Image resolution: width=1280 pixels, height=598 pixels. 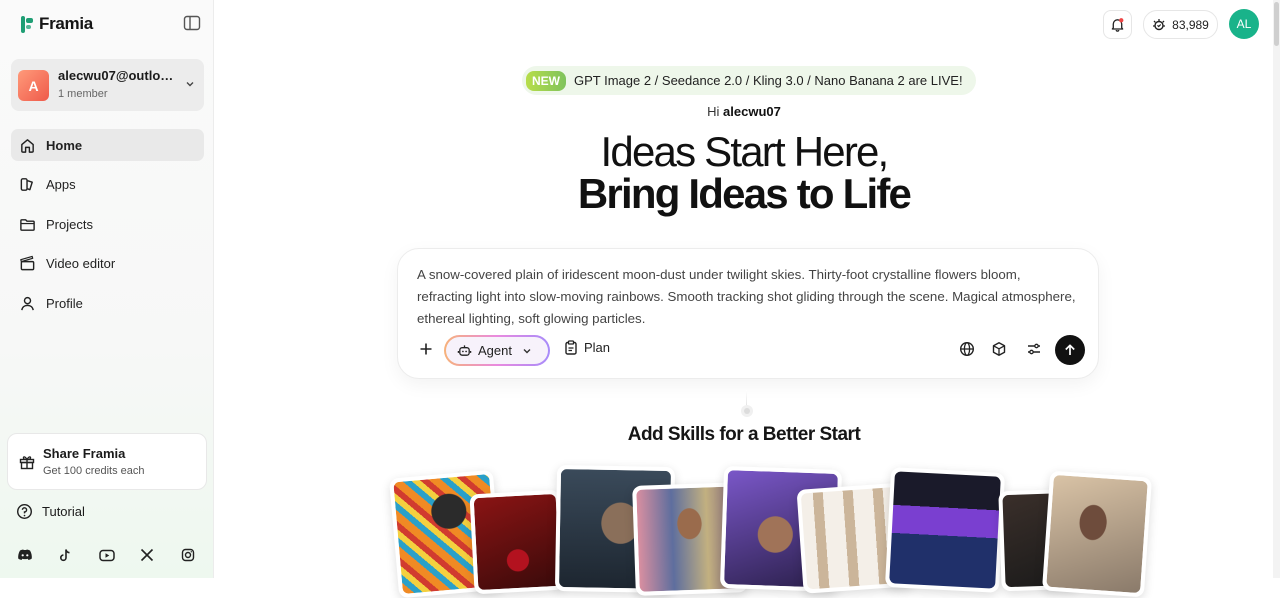 I want to click on sidebar-item-video-editor: Video editor, so click(x=107, y=264).